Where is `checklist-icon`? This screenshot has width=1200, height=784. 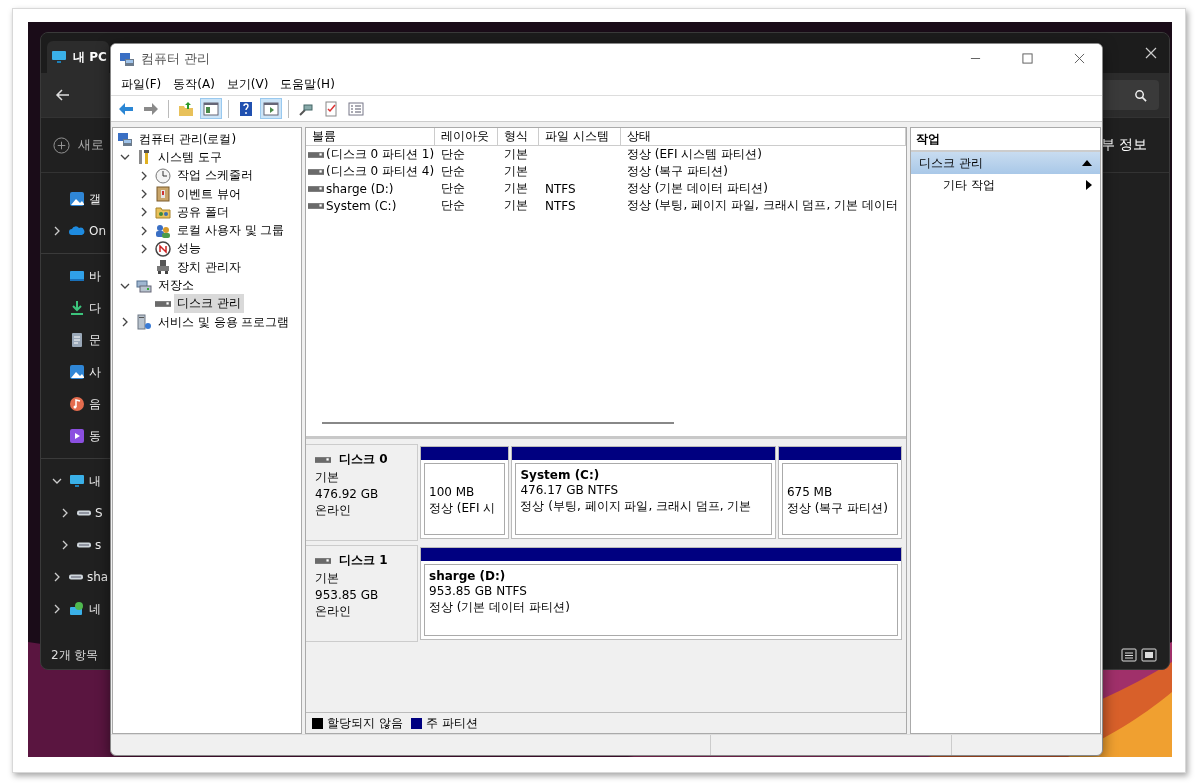 checklist-icon is located at coordinates (331, 108).